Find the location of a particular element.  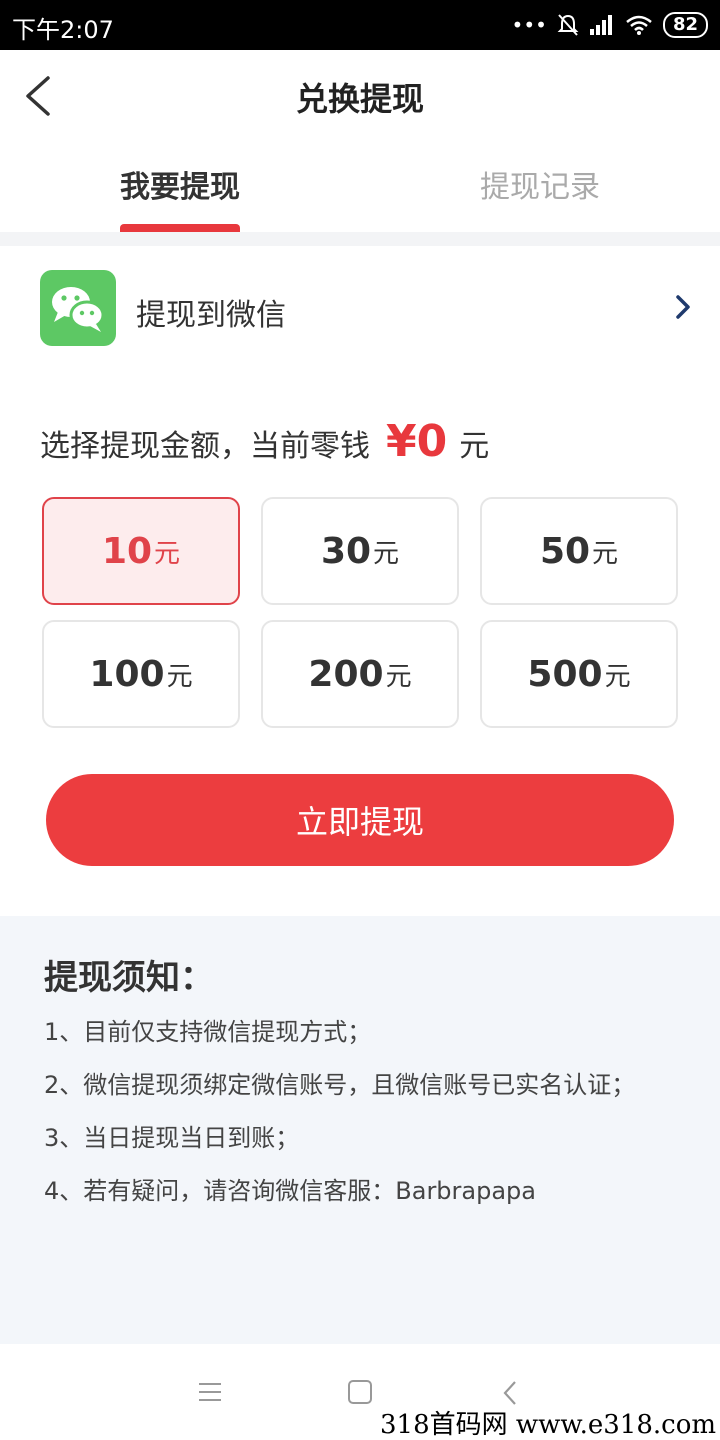

withdraw-now-button: 立即提现 is located at coordinates (360, 820).